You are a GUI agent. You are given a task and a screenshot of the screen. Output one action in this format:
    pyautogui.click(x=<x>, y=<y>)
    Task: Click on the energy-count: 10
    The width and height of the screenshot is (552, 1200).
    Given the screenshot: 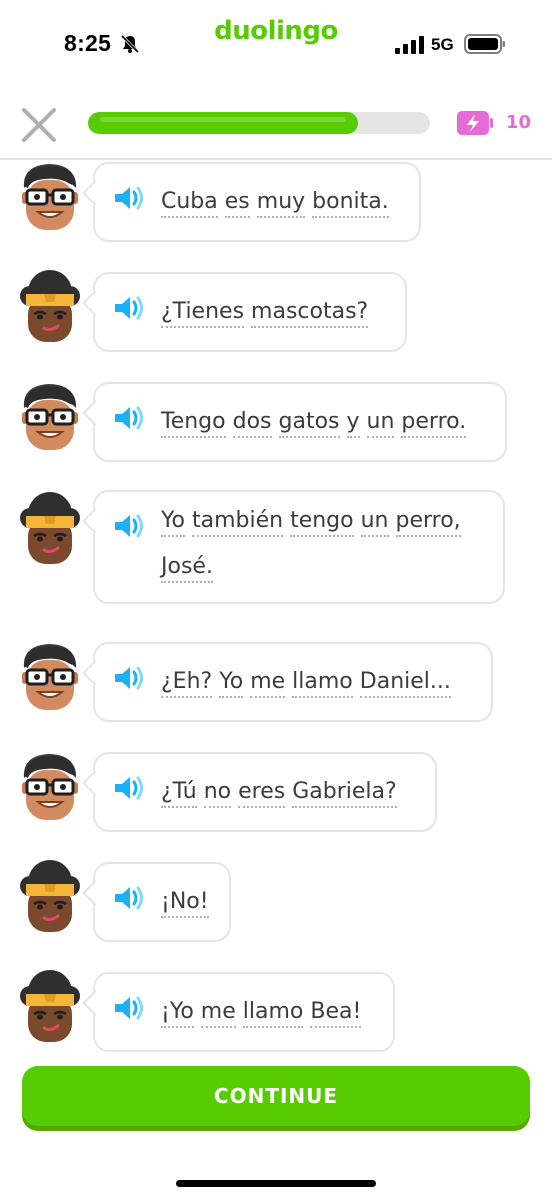 What is the action you would take?
    pyautogui.click(x=519, y=122)
    